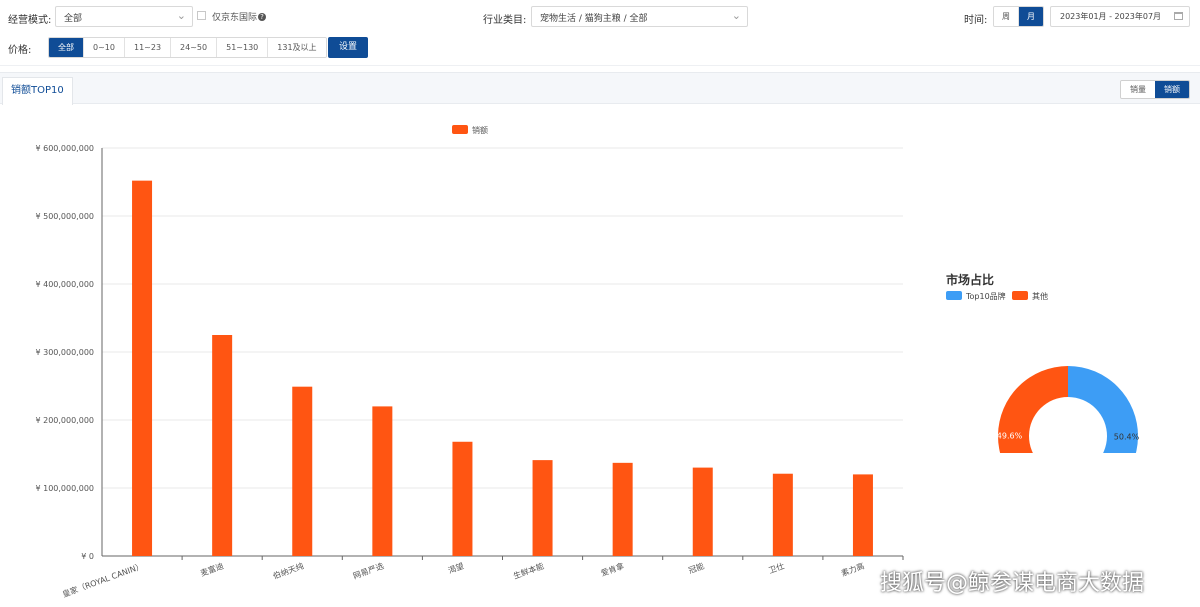 The width and height of the screenshot is (1200, 607). Describe the element at coordinates (696, 567) in the screenshot. I see `x-tick-label: 冠能` at that location.